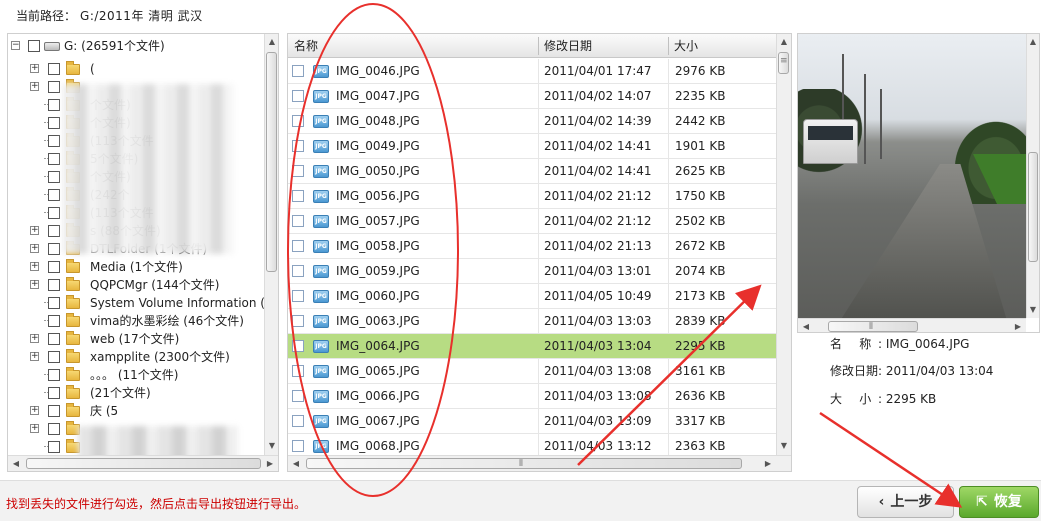  Describe the element at coordinates (136, 285) in the screenshot. I see `tree-item: + QQPCMgr (144个文件)` at that location.